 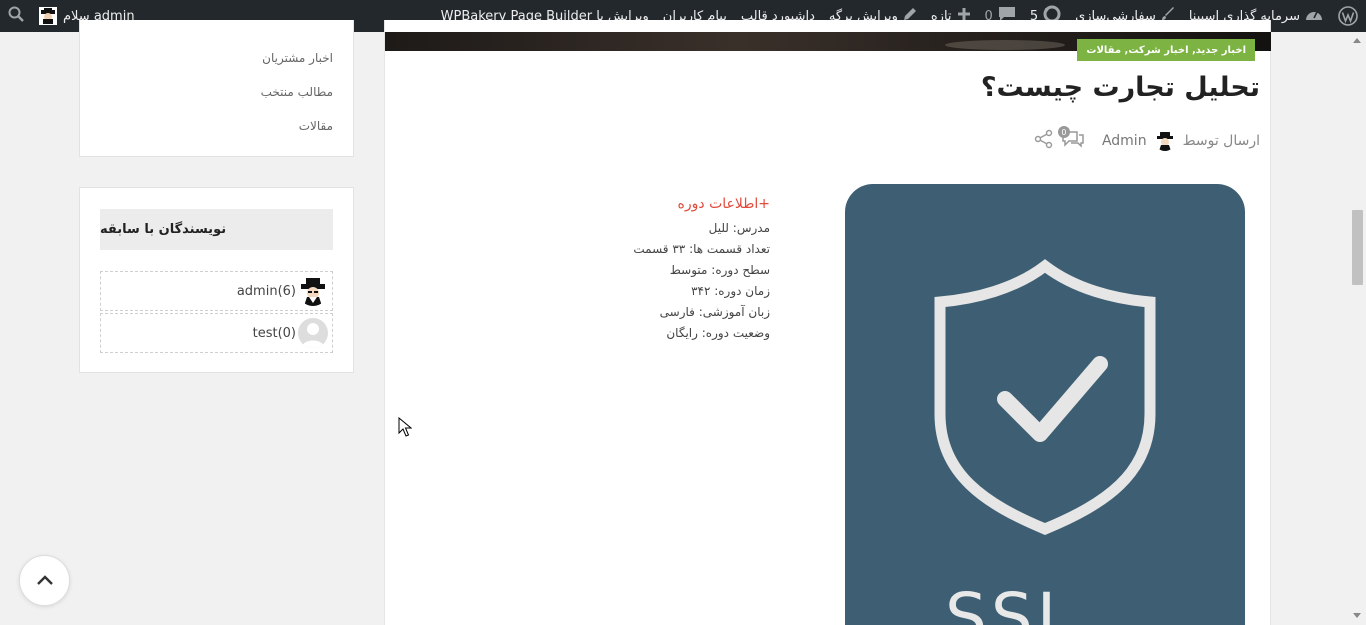 I want to click on course-info-episodes: تعداد قسمت ها: ۳۳ قسمت, so click(x=701, y=249).